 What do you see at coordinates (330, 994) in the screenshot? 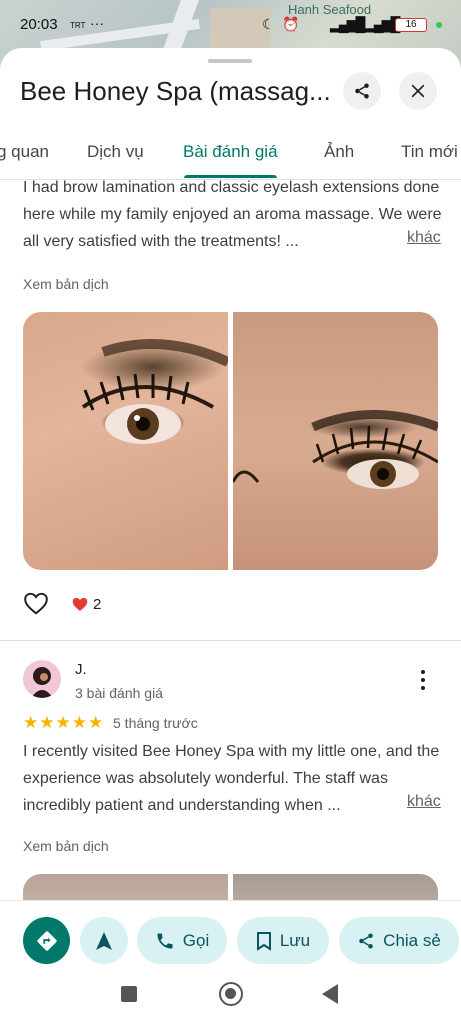
I see `back-button` at bounding box center [330, 994].